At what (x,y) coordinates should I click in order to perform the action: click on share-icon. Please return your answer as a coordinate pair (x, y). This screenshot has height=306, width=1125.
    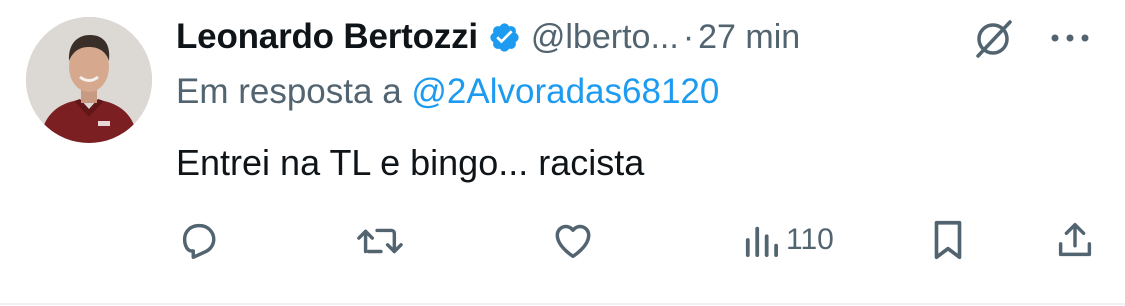
    Looking at the image, I should click on (1075, 240).